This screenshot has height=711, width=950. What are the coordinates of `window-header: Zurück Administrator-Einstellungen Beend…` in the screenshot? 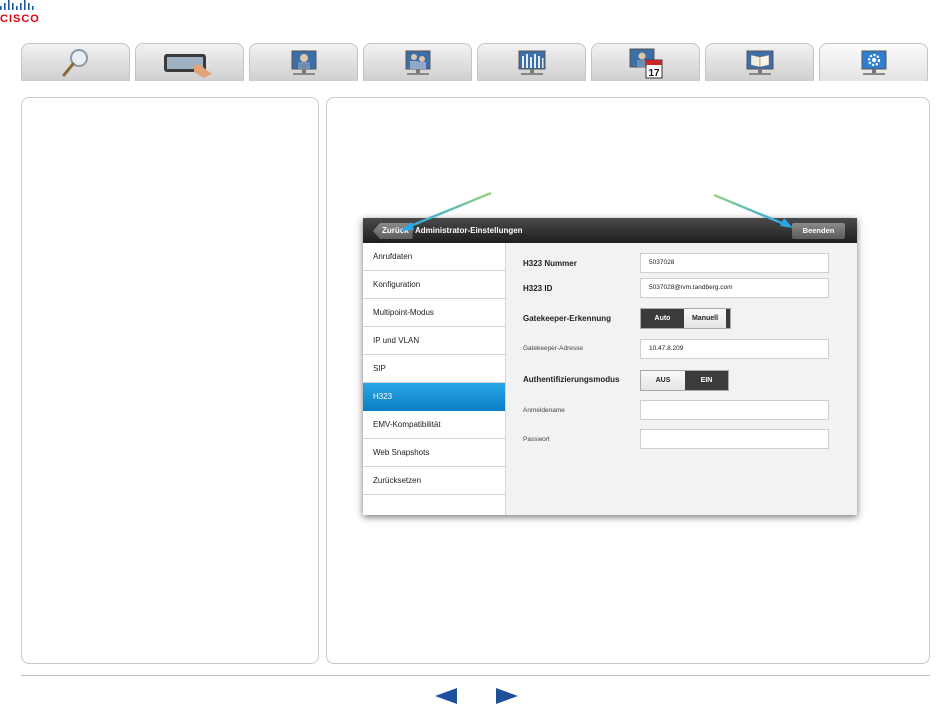 It's located at (610, 230).